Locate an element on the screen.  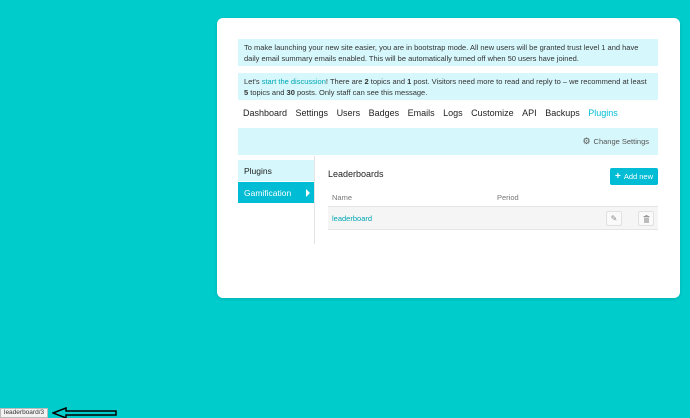
caret-right-icon is located at coordinates (308, 193).